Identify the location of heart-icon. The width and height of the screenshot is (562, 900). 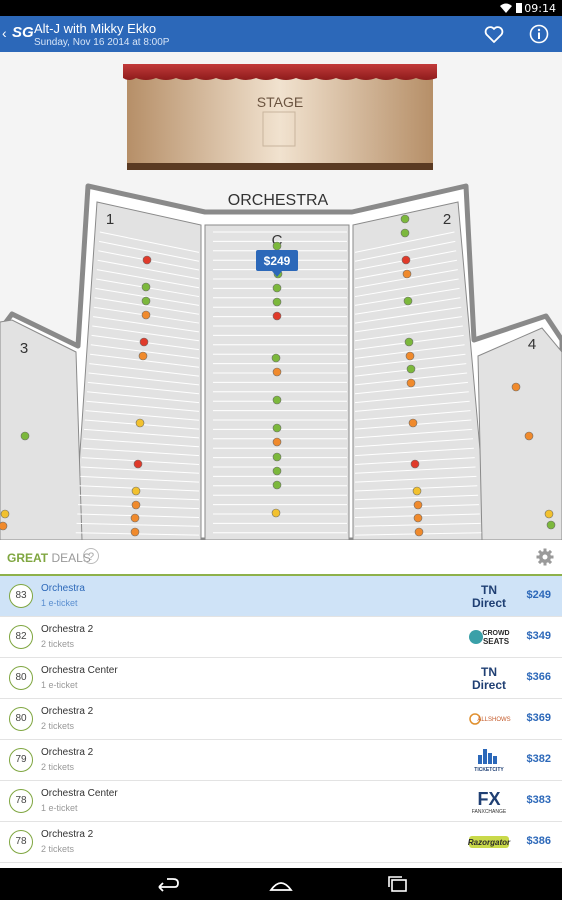
(494, 34).